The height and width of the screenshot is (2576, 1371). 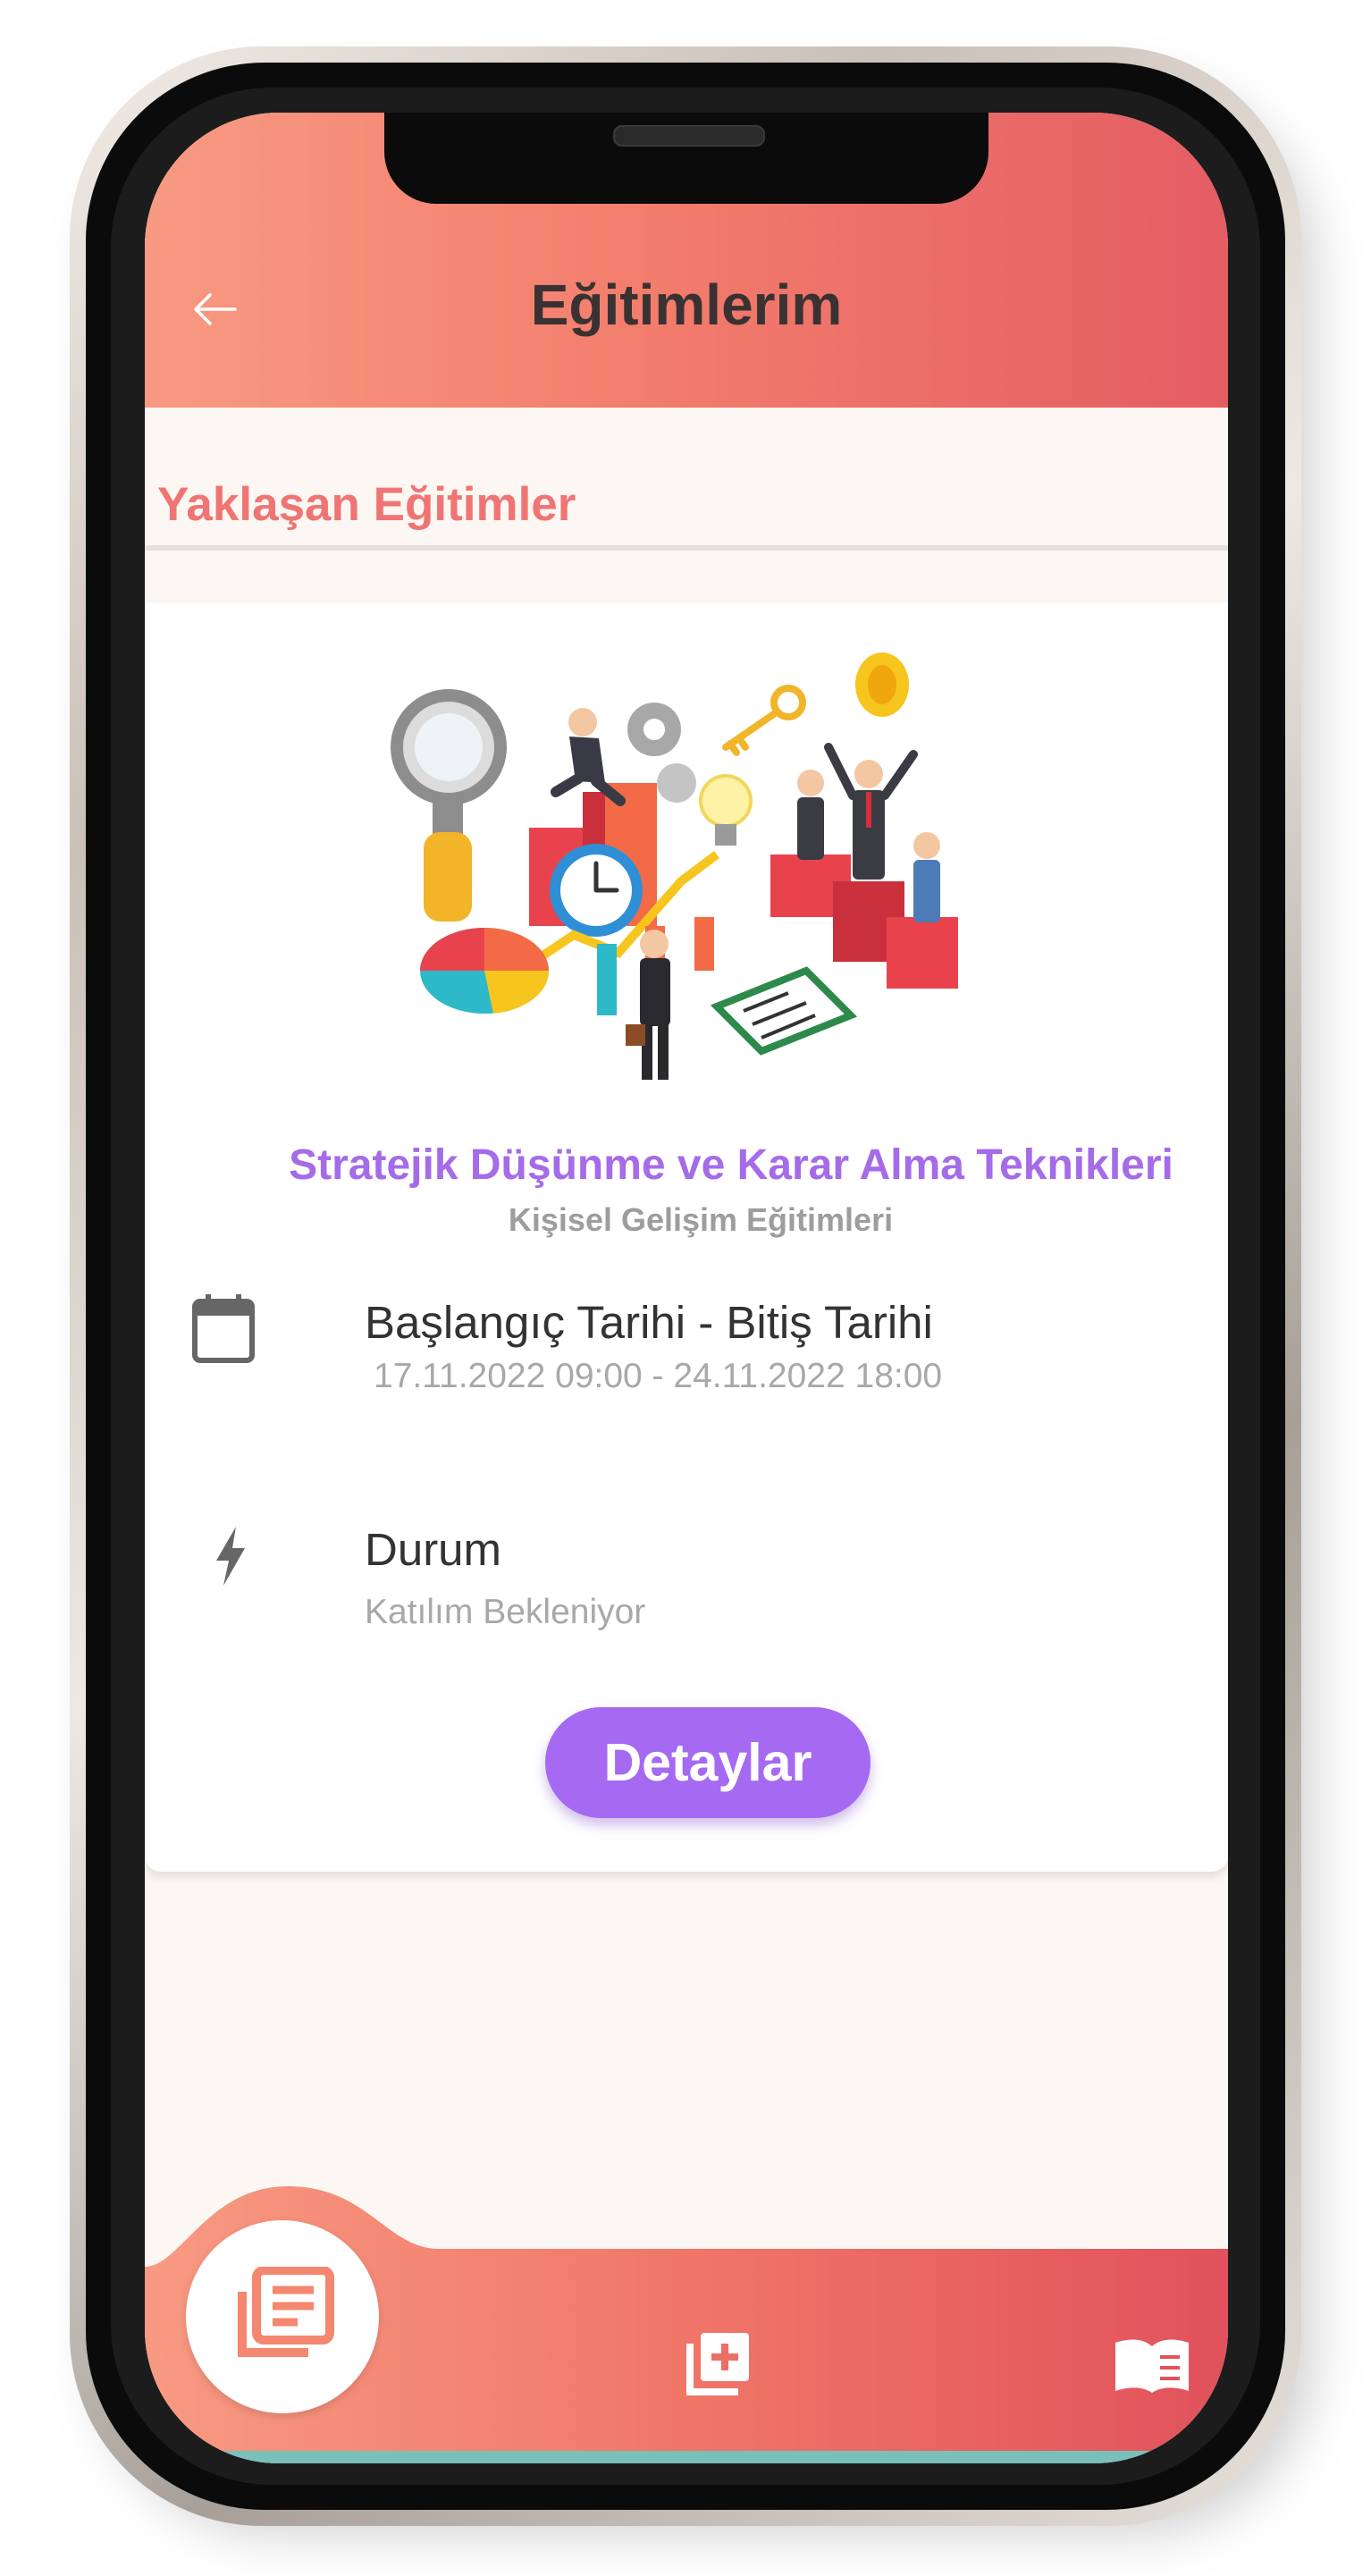 I want to click on business-strategy-illustration, so click(x=675, y=866).